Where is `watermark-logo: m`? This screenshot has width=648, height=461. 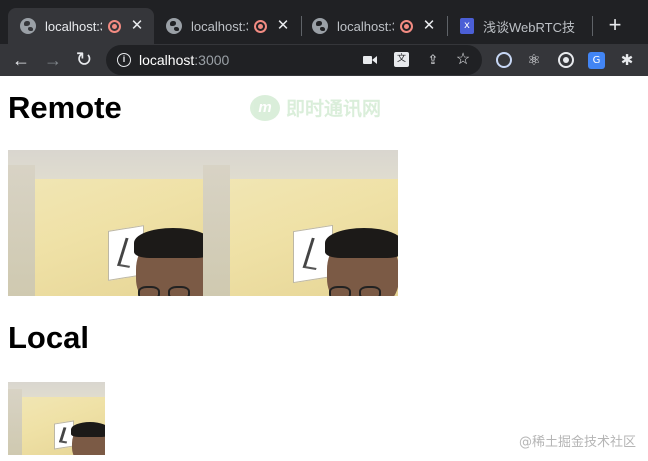
watermark-logo: m is located at coordinates (265, 107).